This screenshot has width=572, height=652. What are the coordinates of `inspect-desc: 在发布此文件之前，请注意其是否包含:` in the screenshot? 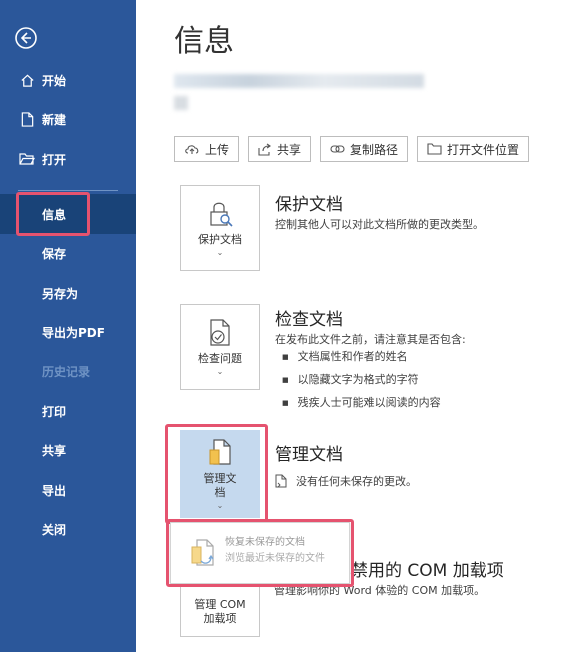 It's located at (370, 339).